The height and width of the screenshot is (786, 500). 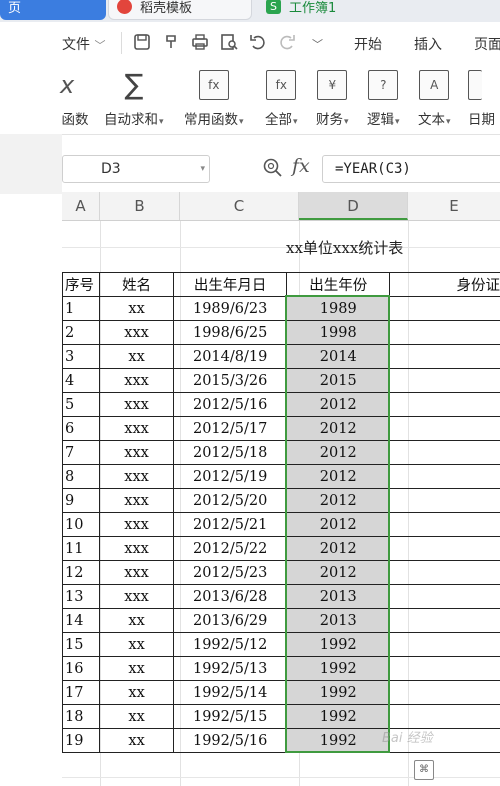 What do you see at coordinates (230, 332) in the screenshot?
I see `cell-birthdate: 1998/6/25` at bounding box center [230, 332].